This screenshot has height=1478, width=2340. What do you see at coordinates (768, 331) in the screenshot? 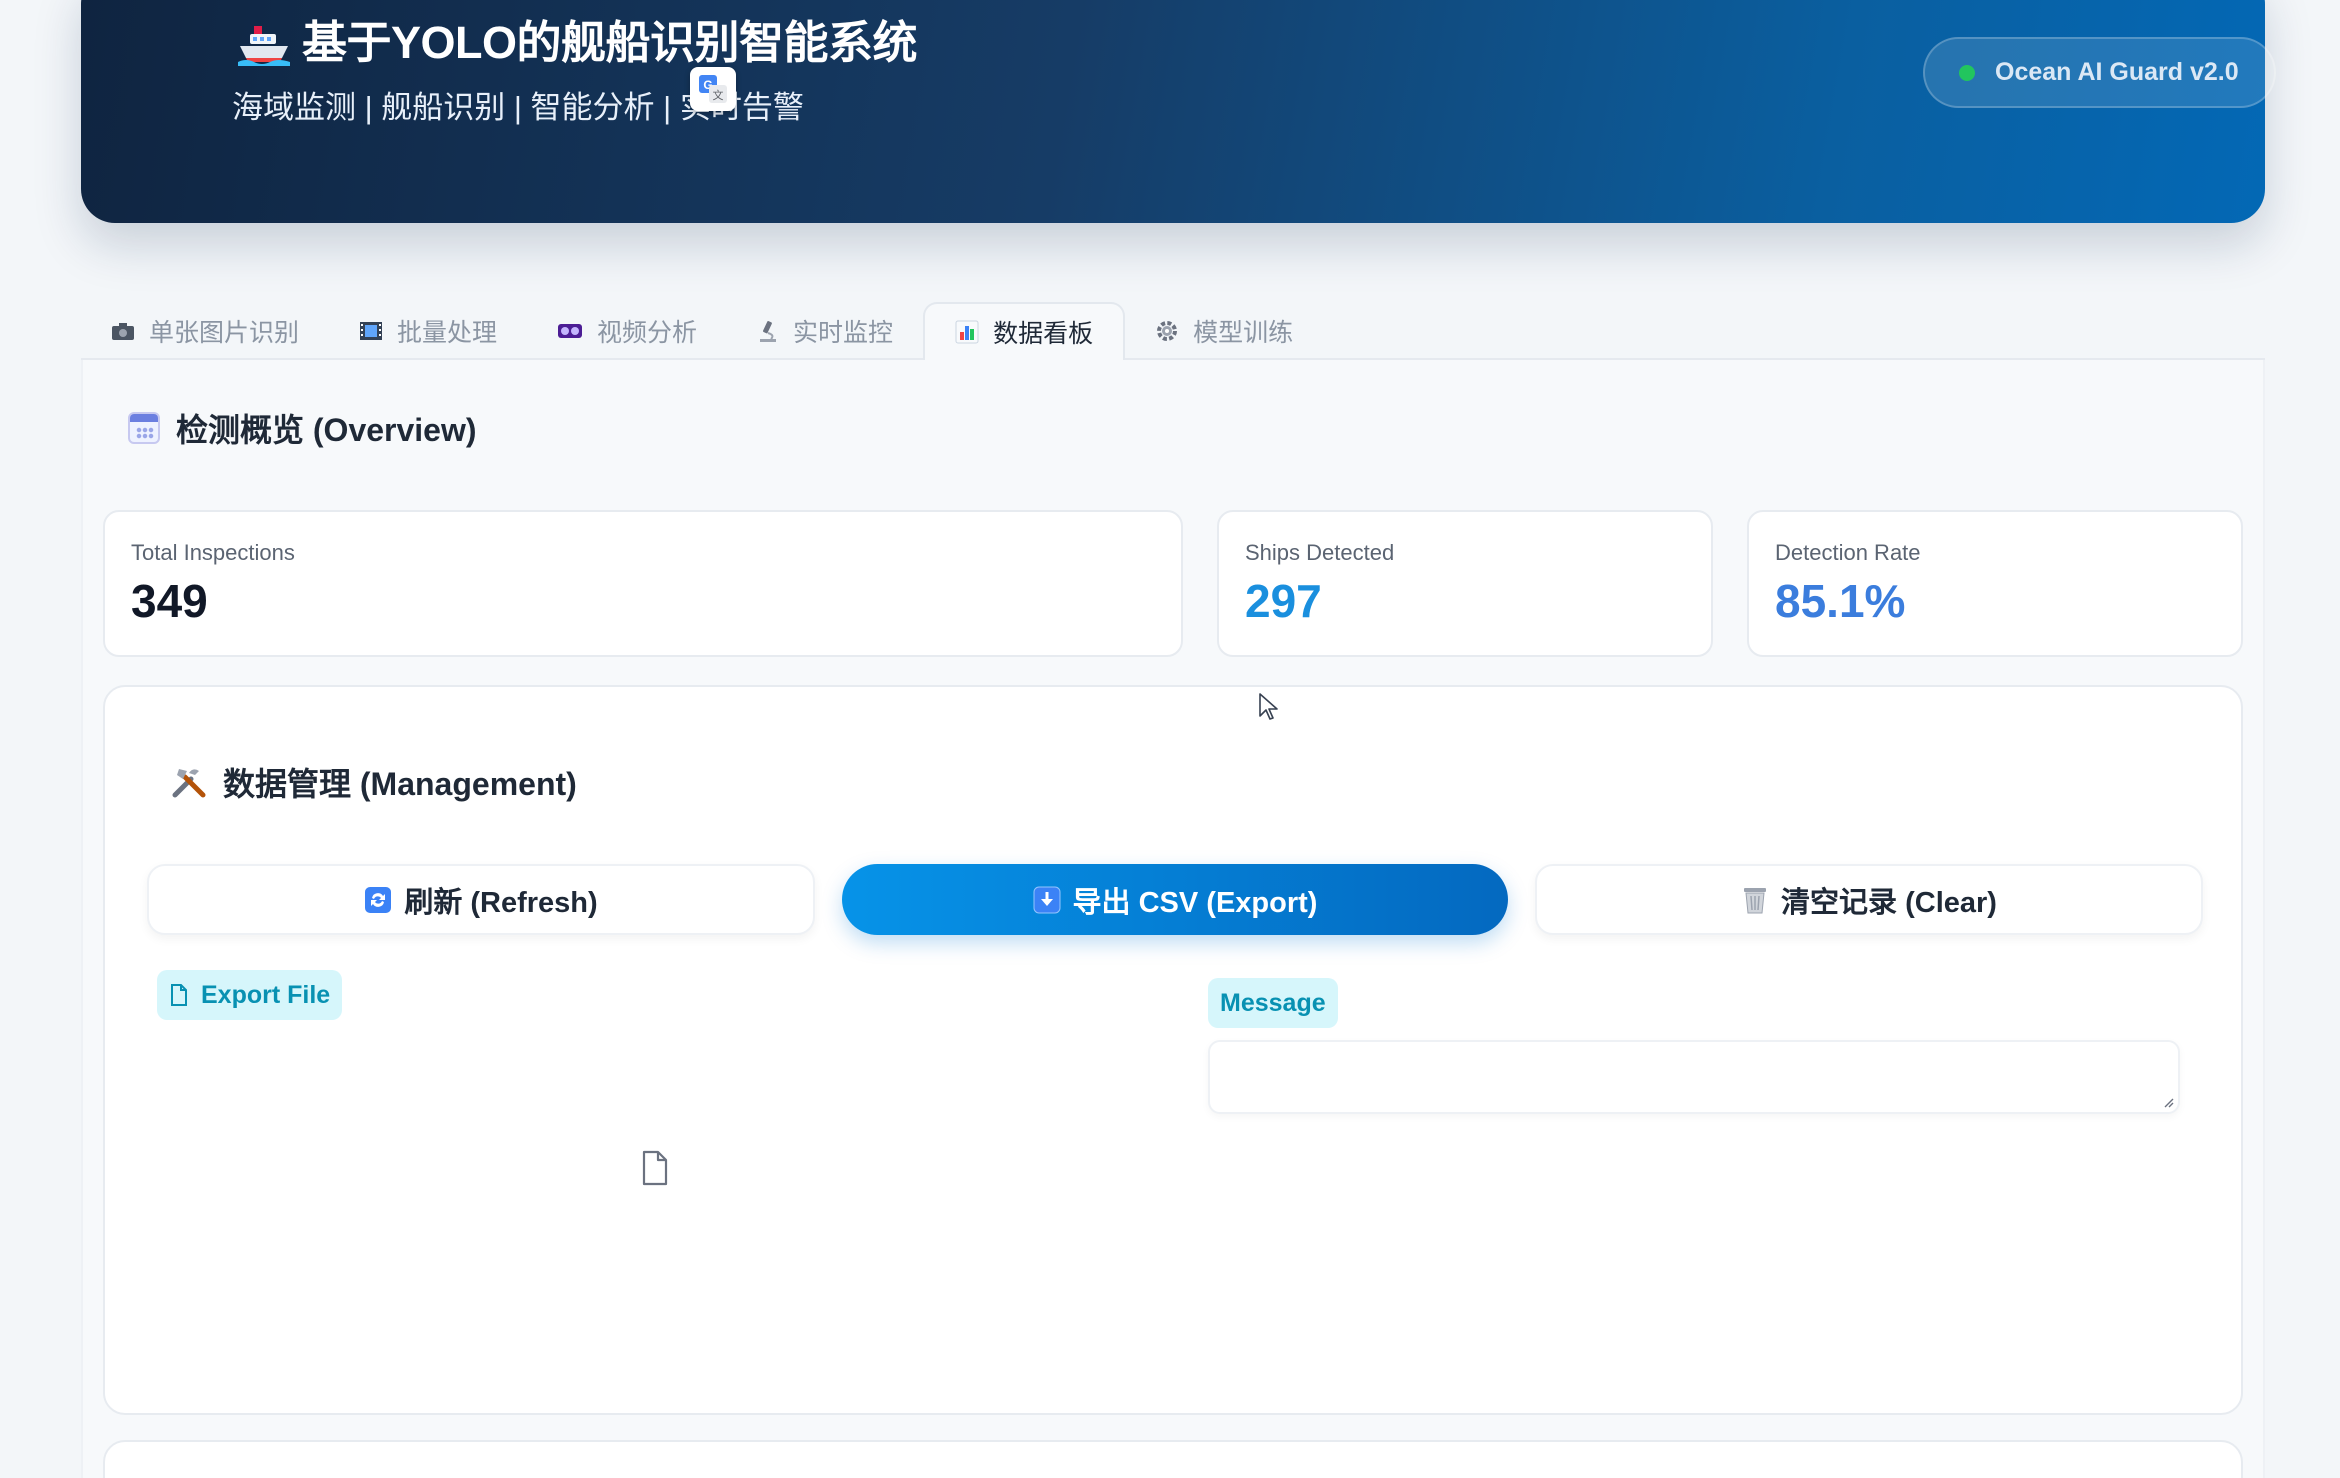
I see `microscope-icon` at bounding box center [768, 331].